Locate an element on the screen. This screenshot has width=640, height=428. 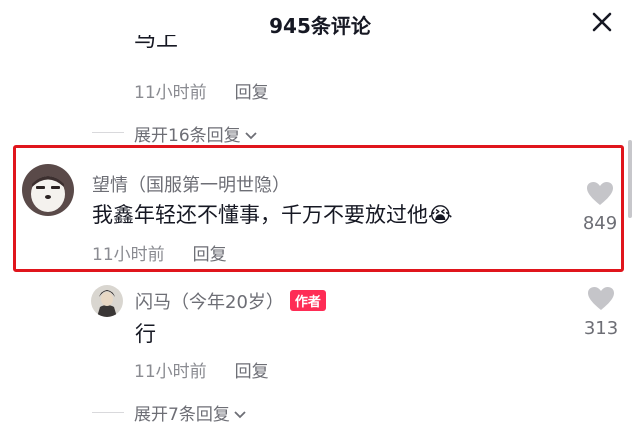
author-badge: 作者 is located at coordinates (307, 300).